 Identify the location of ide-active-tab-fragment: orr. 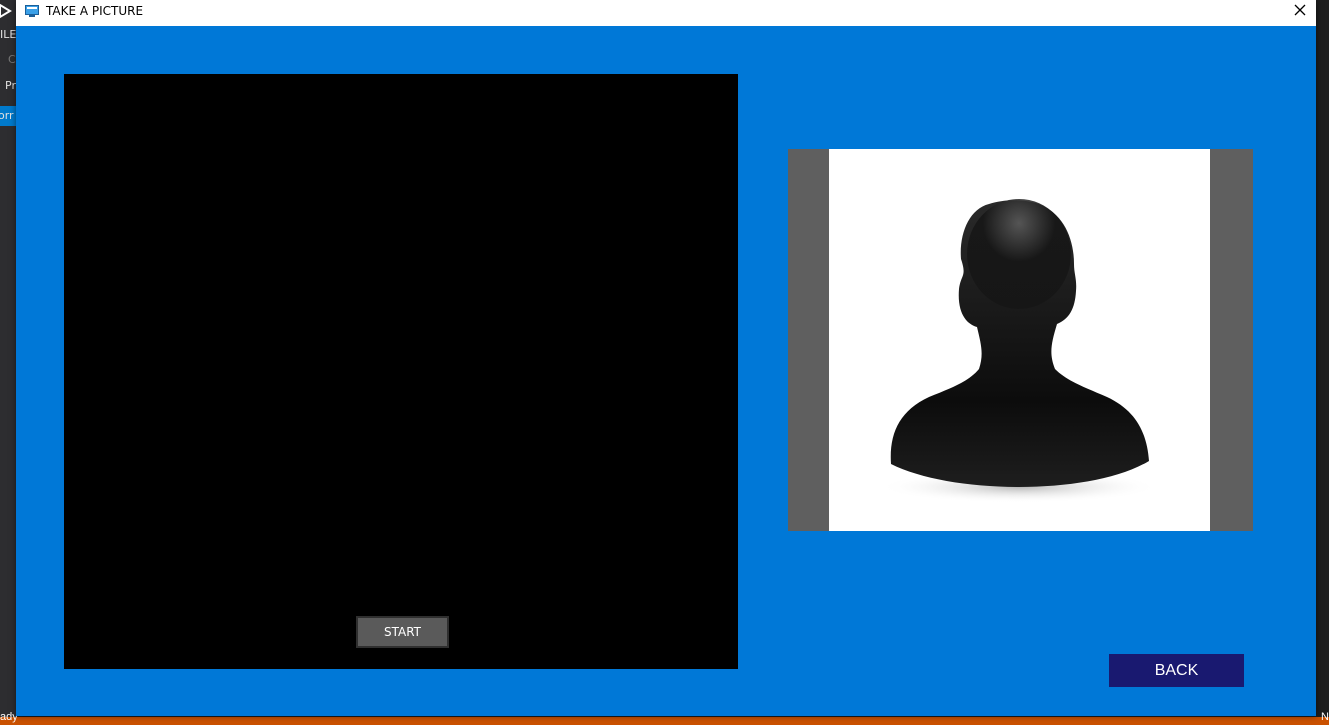
(8, 116).